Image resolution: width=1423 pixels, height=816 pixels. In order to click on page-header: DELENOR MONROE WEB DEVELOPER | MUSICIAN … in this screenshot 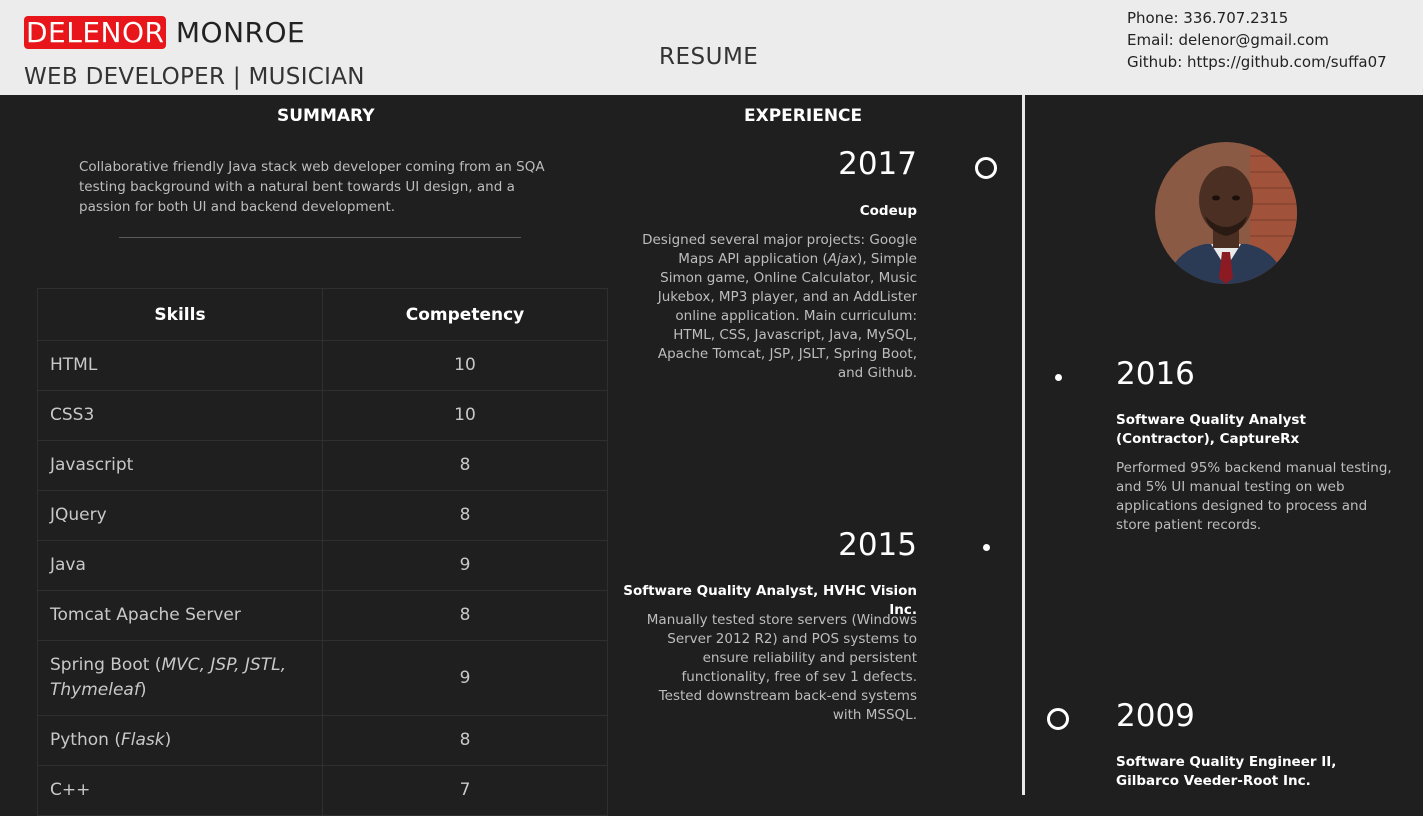, I will do `click(711, 47)`.